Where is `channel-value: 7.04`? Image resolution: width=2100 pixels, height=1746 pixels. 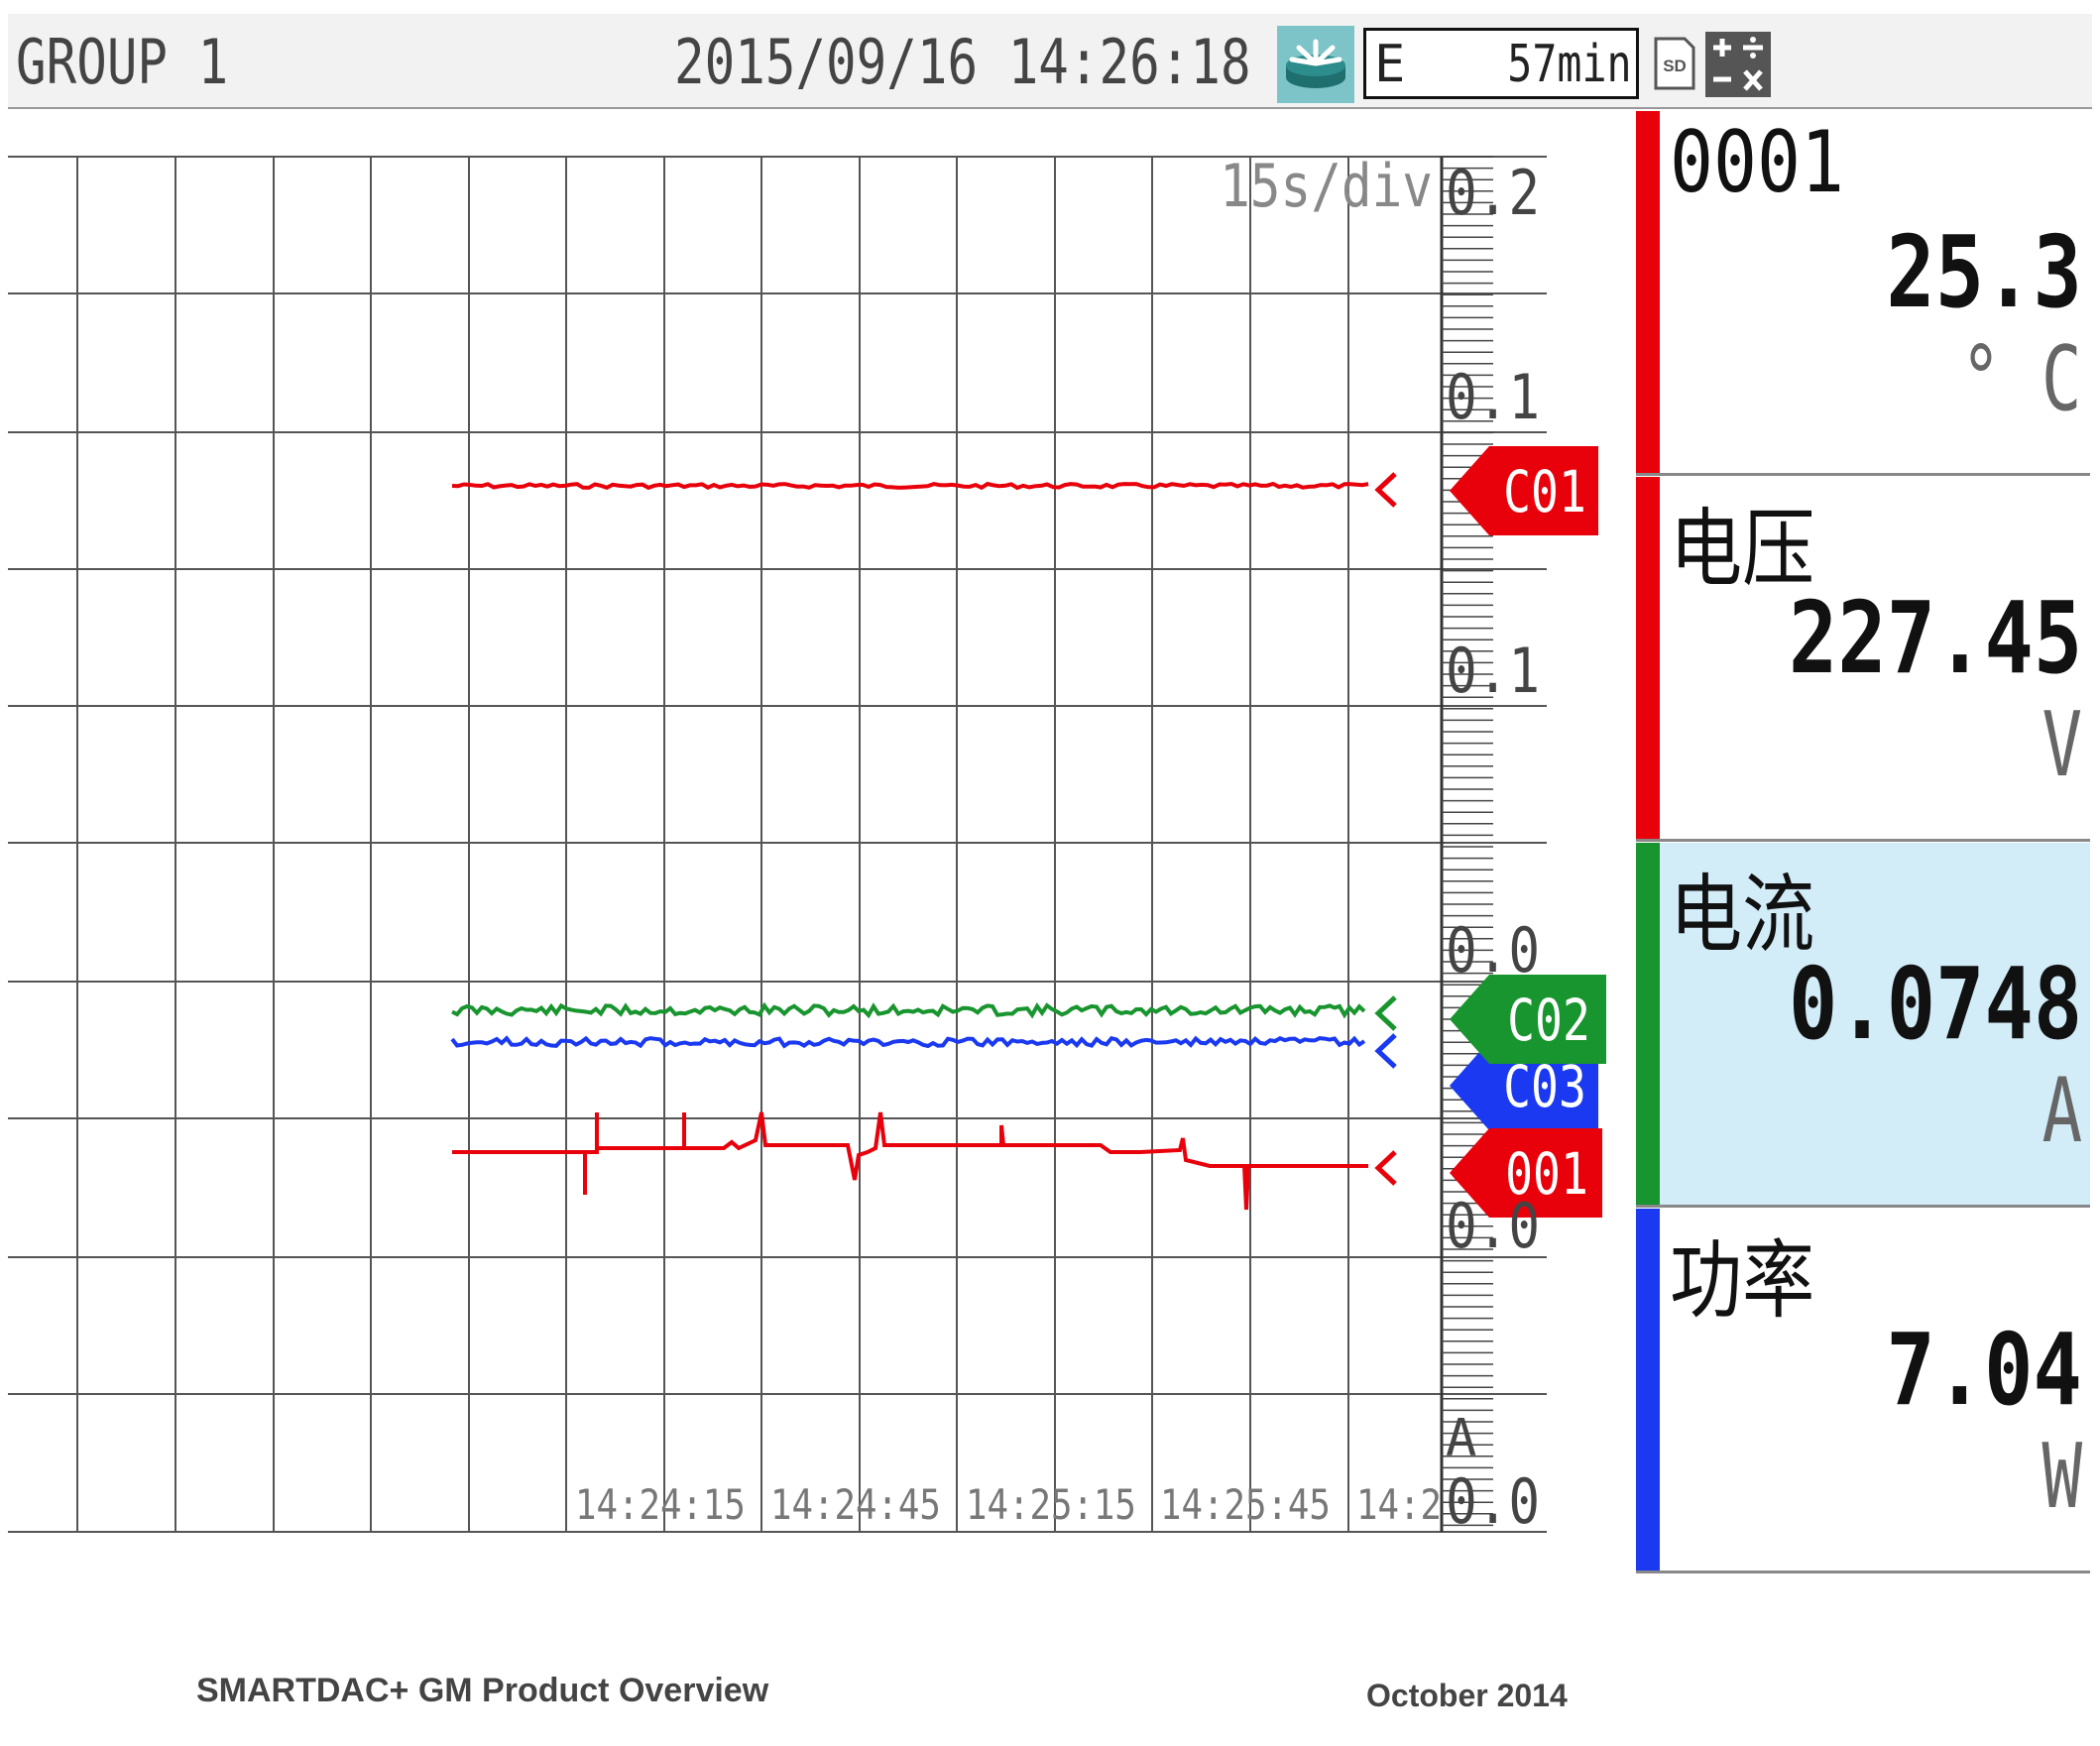 channel-value: 7.04 is located at coordinates (1984, 1370).